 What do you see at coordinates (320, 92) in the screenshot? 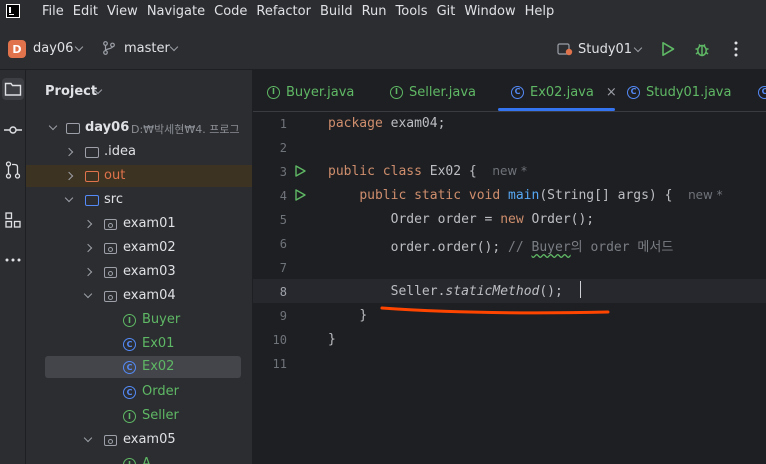
I see `tab-label: Buyer.java` at bounding box center [320, 92].